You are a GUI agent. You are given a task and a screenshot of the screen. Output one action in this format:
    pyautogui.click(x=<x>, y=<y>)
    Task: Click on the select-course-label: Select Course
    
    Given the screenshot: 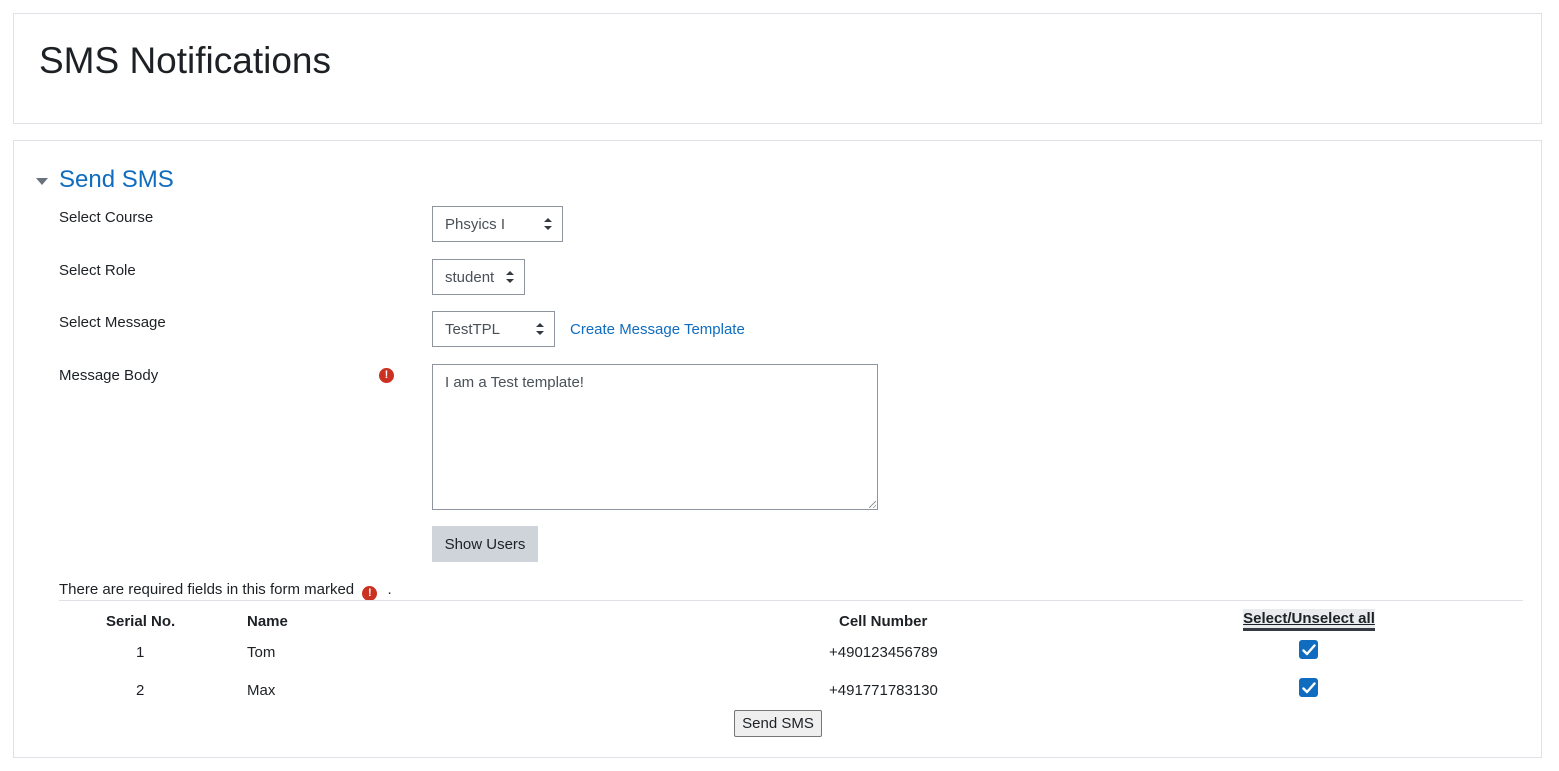 What is the action you would take?
    pyautogui.click(x=106, y=217)
    